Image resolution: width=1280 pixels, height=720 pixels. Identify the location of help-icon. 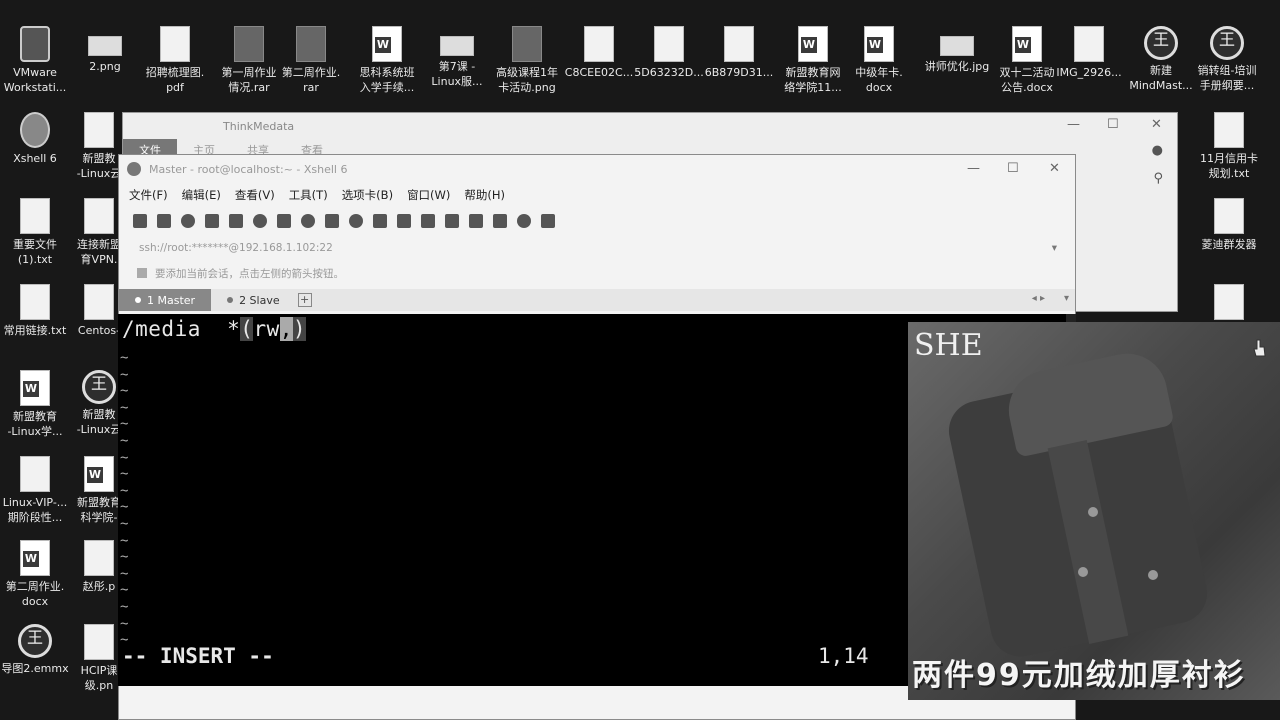
(524, 221).